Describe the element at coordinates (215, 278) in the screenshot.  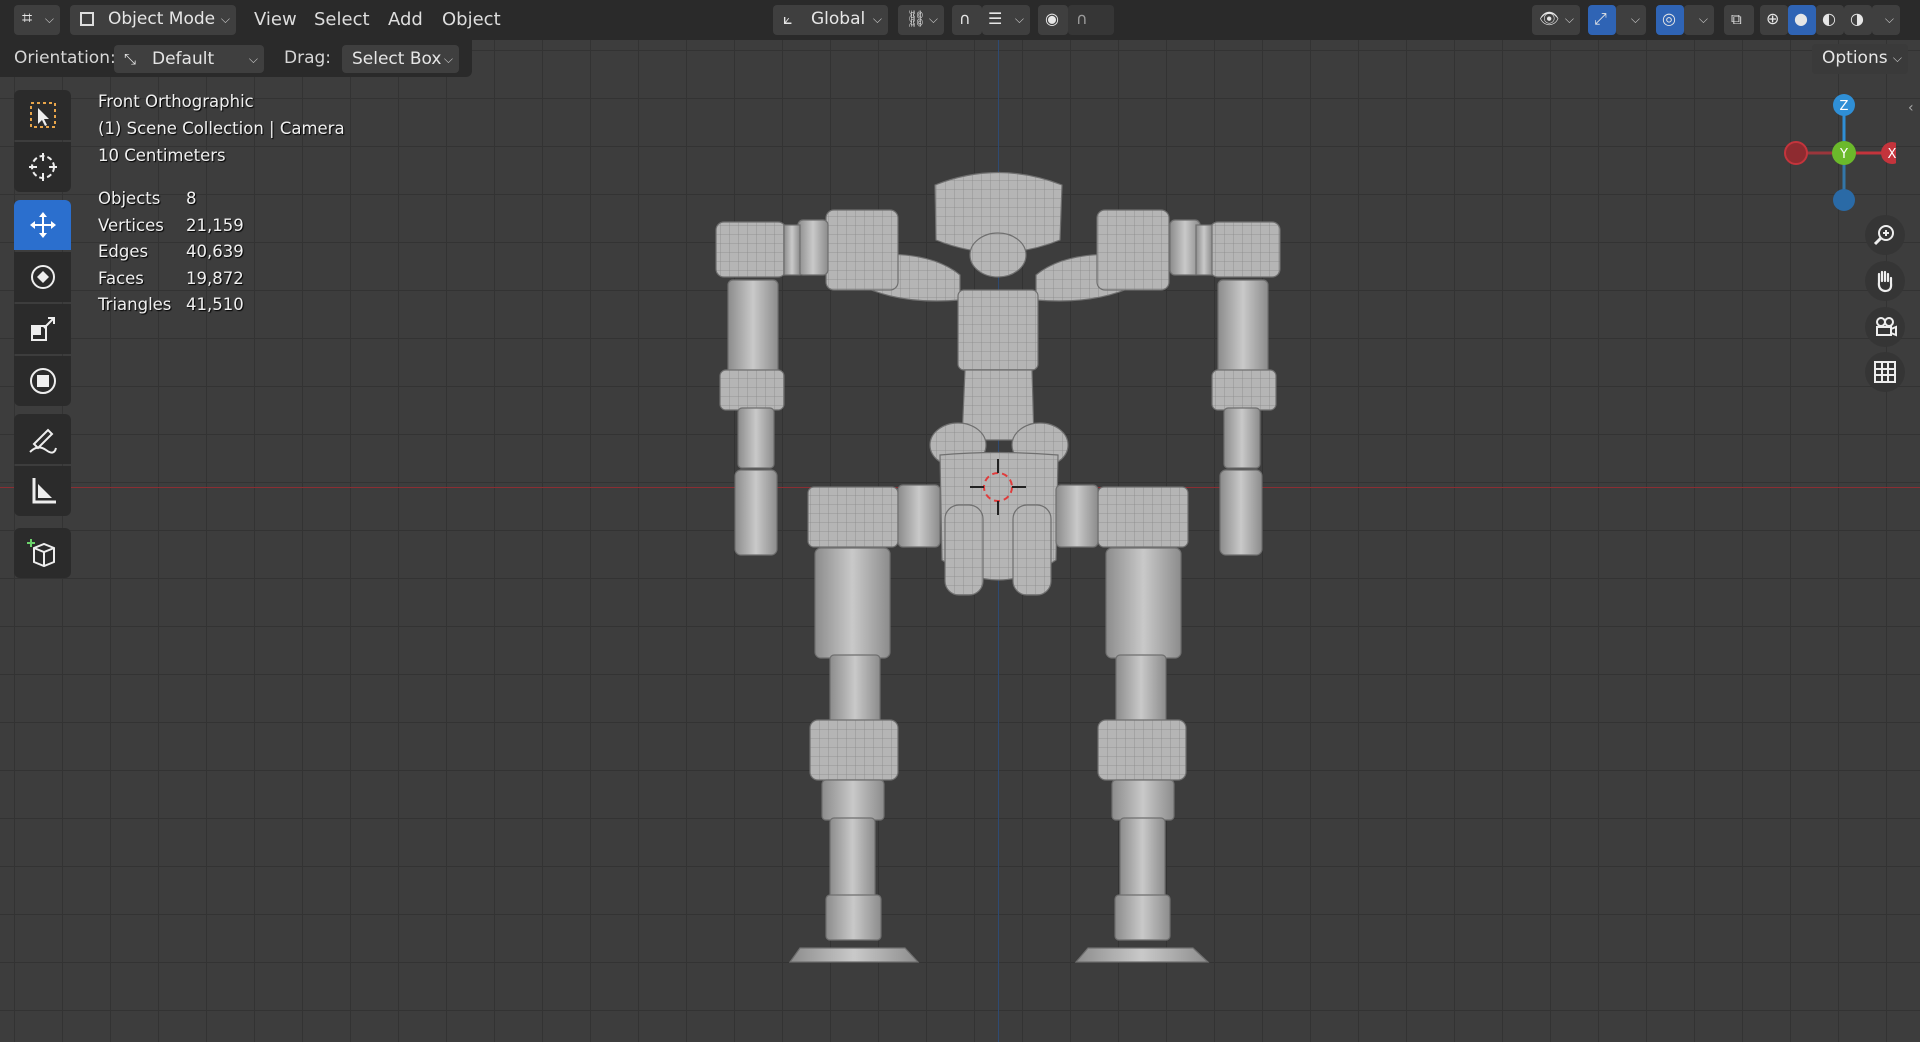
I see `stat-faces-value: 19,872` at that location.